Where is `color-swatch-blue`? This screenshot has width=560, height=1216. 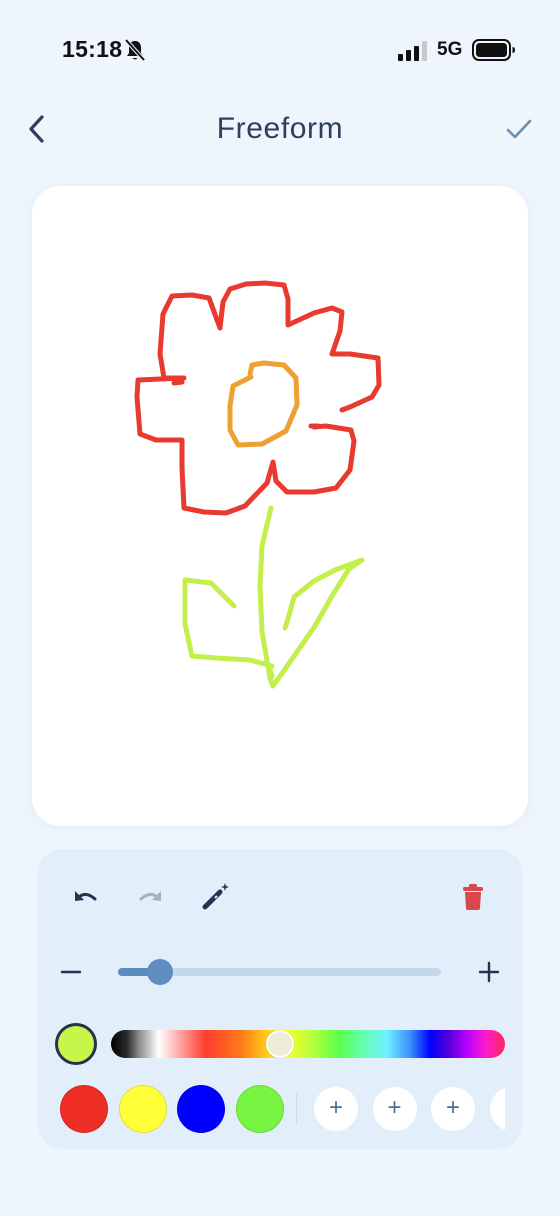 color-swatch-blue is located at coordinates (201, 1109).